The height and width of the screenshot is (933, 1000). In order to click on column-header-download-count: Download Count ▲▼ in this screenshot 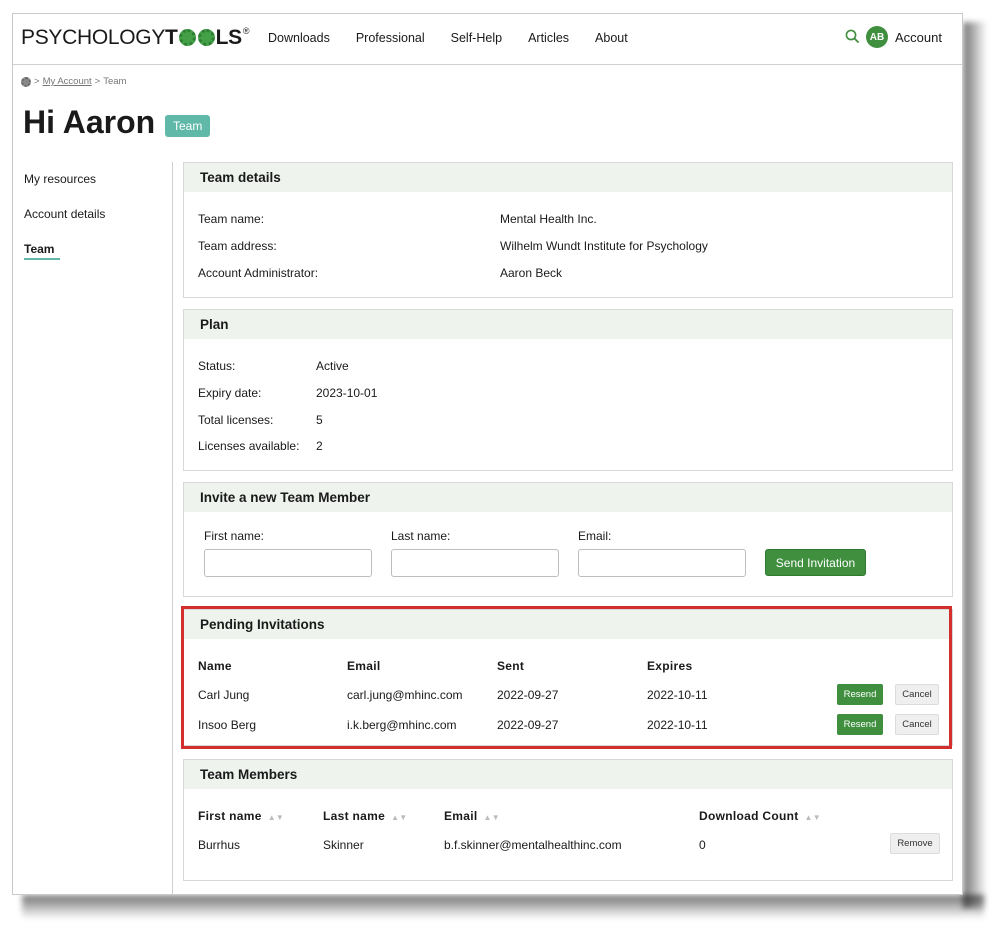, I will do `click(760, 816)`.